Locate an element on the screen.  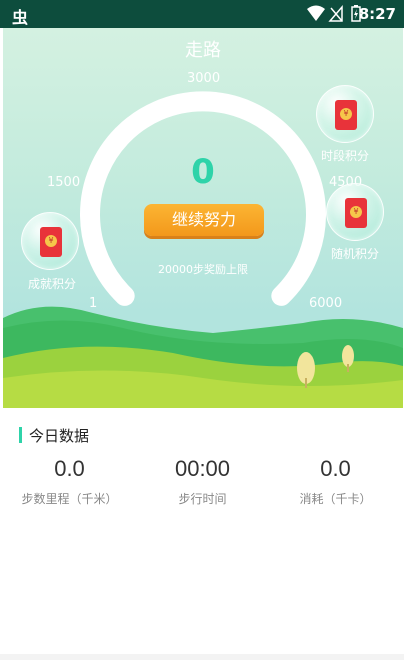
calories-label: 消耗（千卡） is located at coordinates (335, 499).